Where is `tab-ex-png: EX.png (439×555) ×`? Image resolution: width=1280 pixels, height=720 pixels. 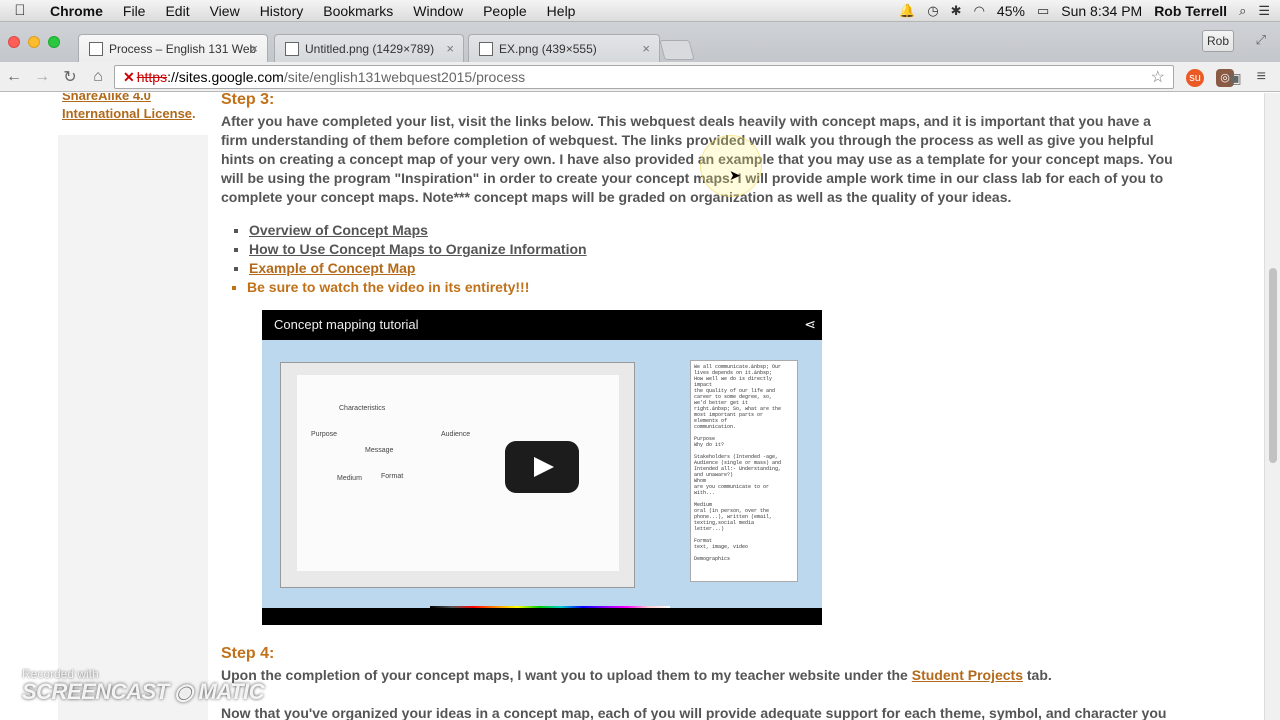 tab-ex-png: EX.png (439×555) × is located at coordinates (564, 48).